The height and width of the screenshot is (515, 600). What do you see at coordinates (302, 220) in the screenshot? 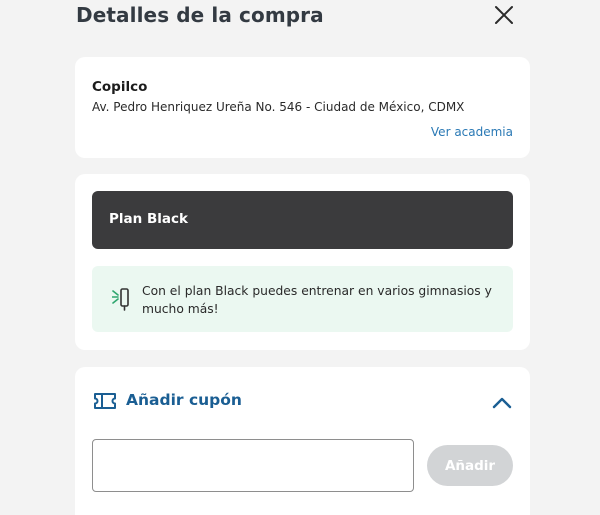
I see `plan-option: Plan Black` at bounding box center [302, 220].